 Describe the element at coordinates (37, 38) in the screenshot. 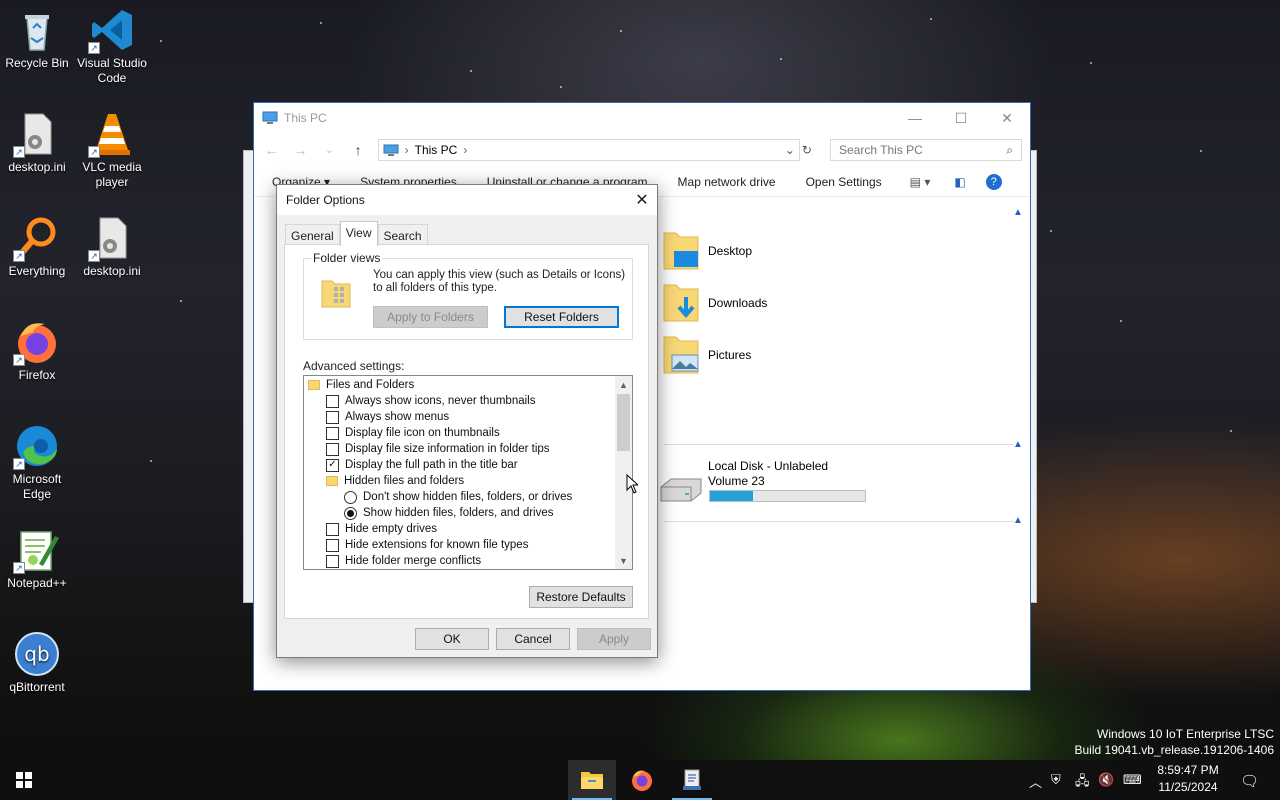

I see `desktop-icon-recycle-bin: Recycle Bin` at that location.